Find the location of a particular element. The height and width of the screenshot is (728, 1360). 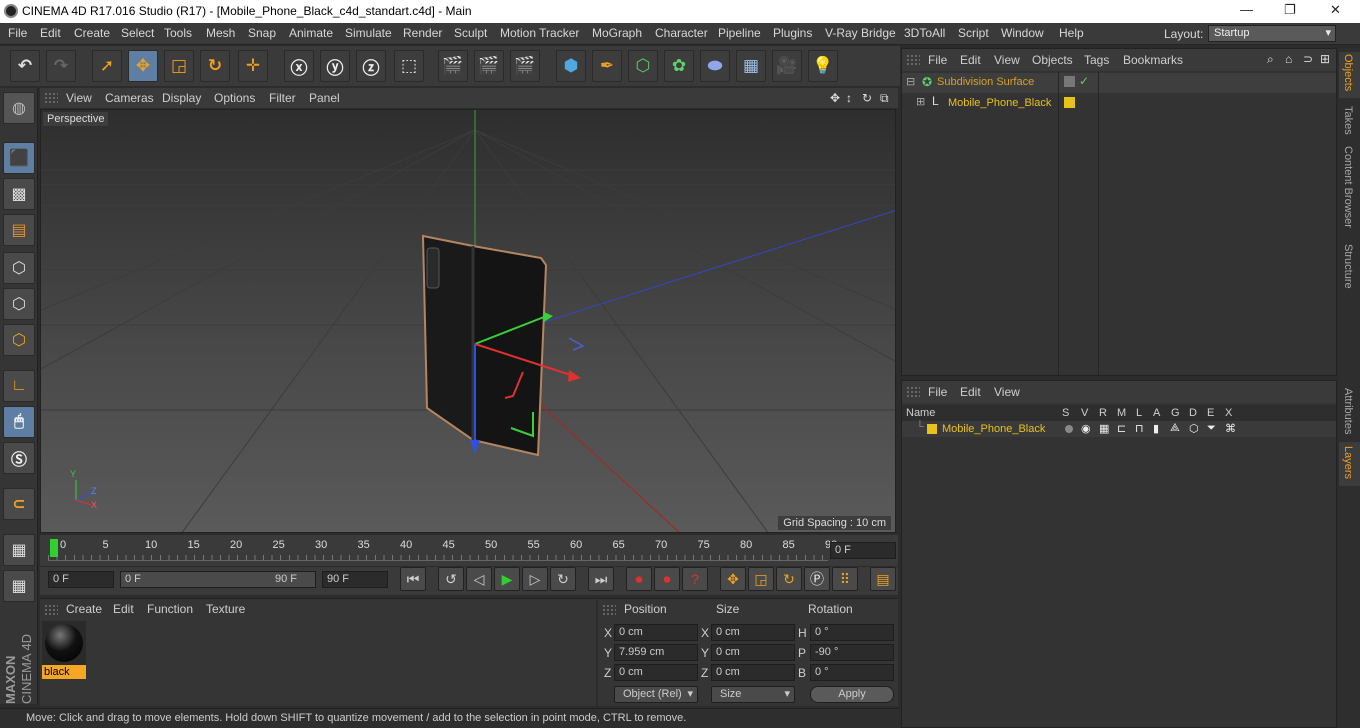

rotation-b-field: 0 ° is located at coordinates (852, 672).